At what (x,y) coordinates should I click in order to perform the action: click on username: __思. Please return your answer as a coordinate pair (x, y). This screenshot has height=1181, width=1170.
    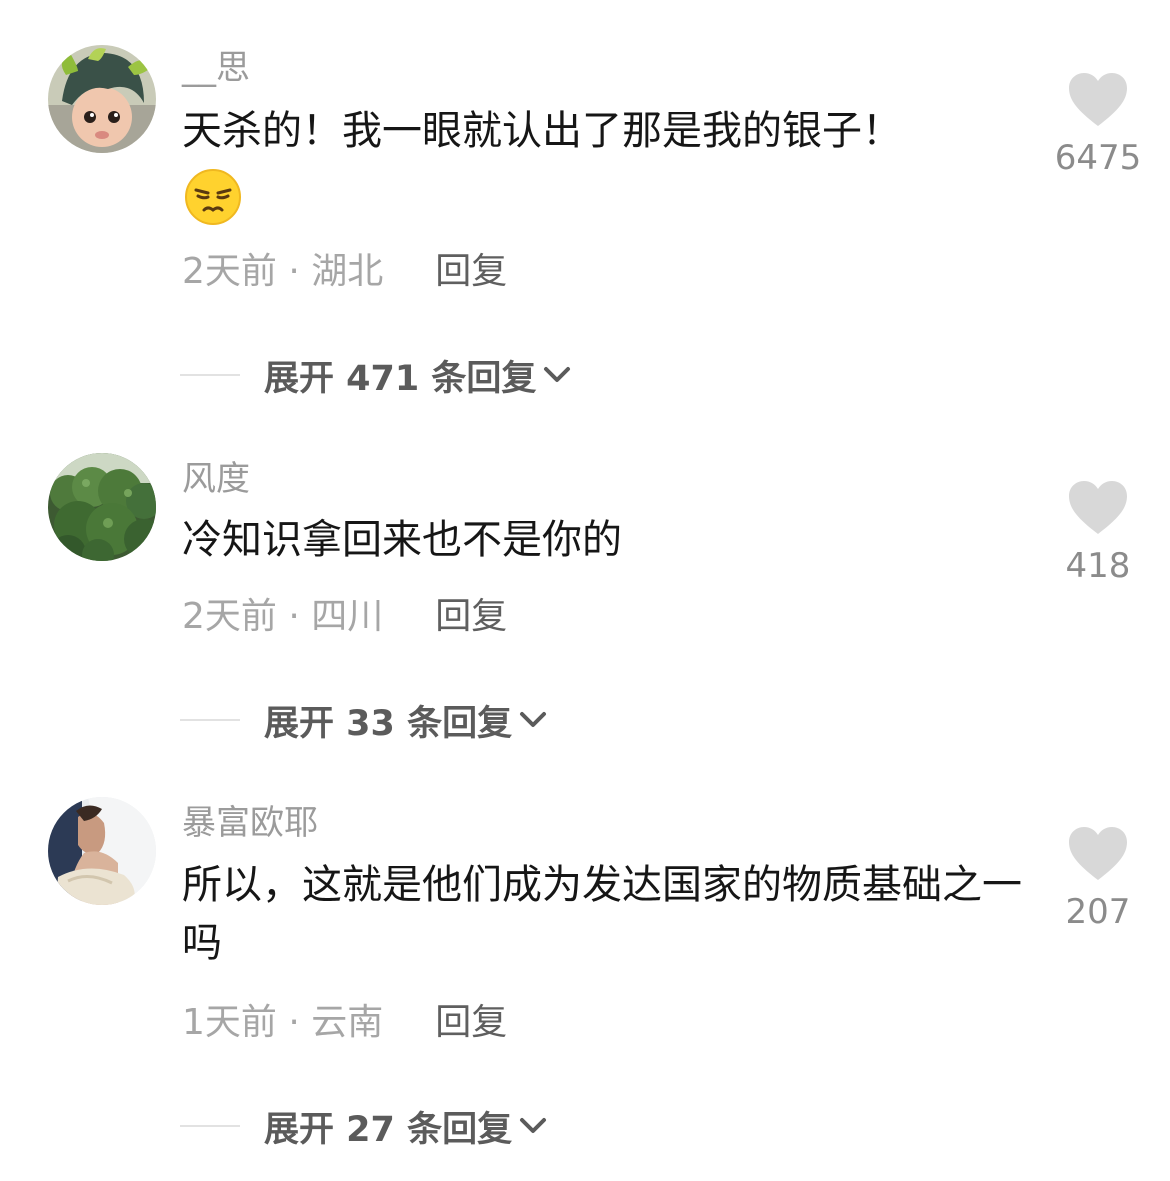
    Looking at the image, I should click on (216, 68).